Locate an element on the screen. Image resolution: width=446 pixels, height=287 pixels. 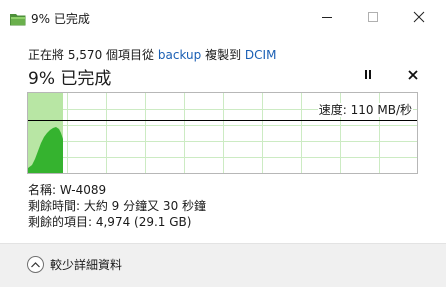
folder-copy-icon is located at coordinates (18, 18).